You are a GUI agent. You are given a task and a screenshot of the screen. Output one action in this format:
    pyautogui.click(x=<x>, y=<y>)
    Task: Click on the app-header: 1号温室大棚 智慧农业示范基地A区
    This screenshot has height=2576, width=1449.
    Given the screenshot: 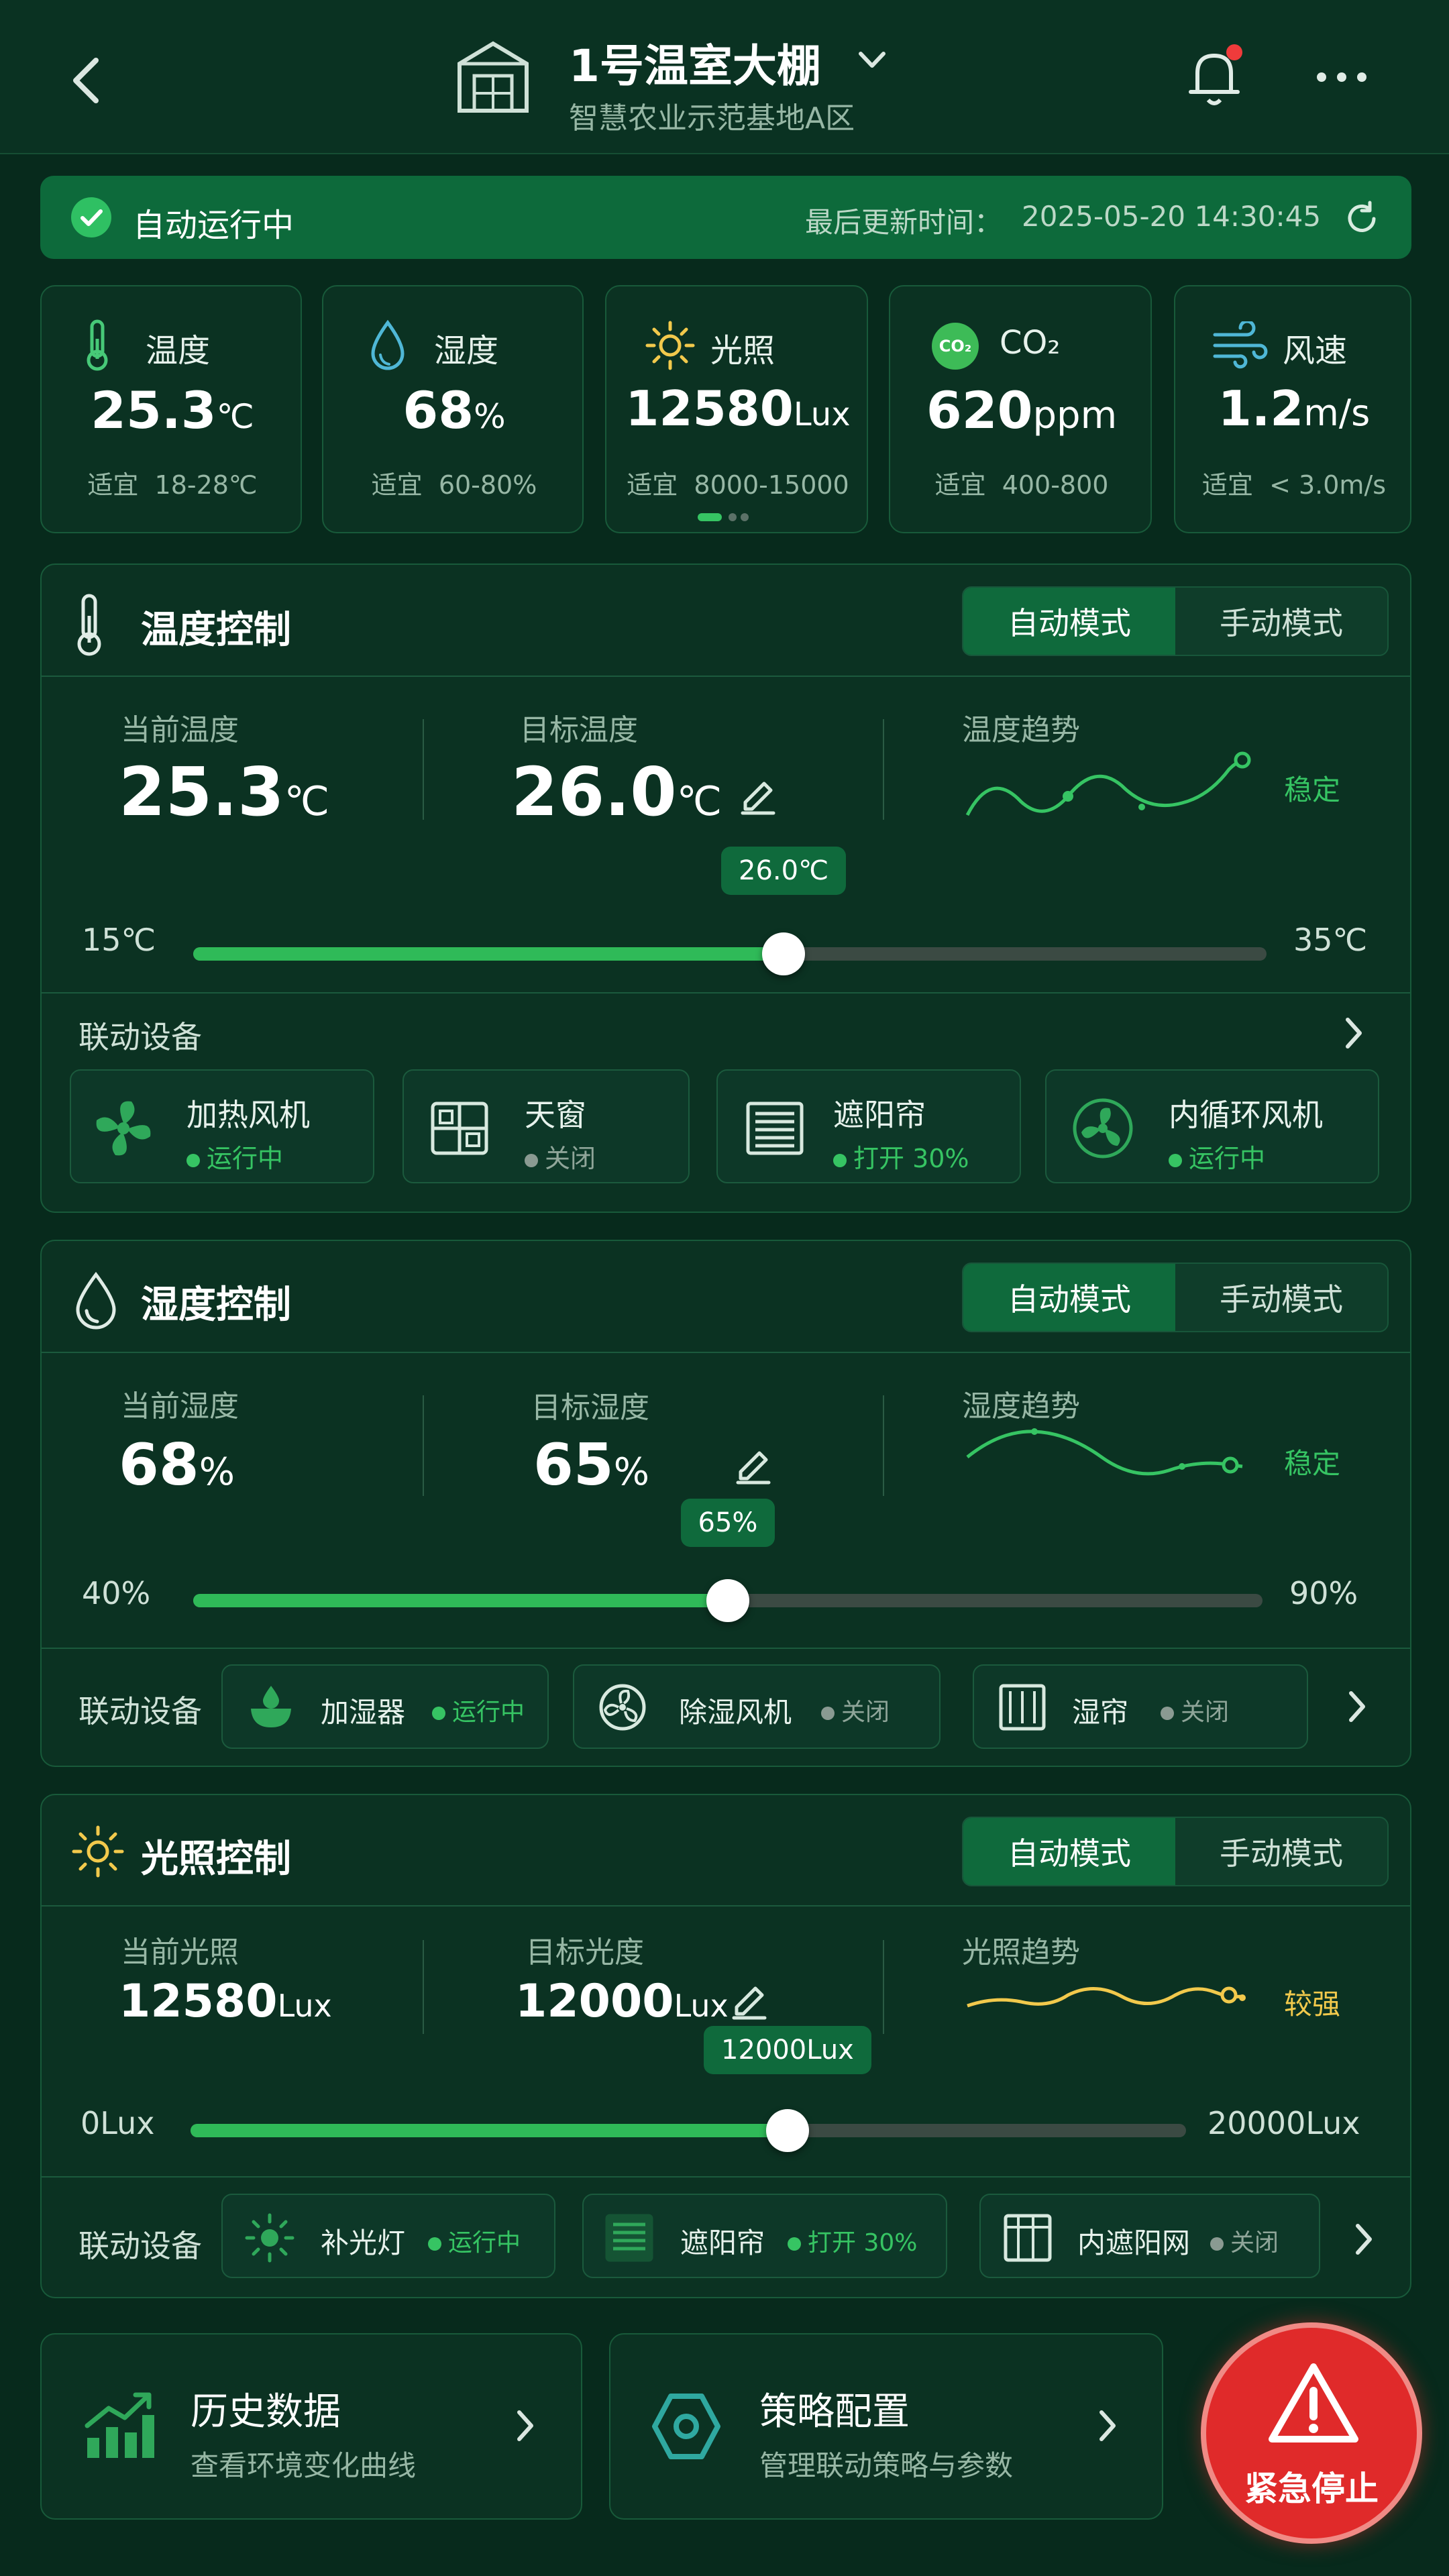 What is the action you would take?
    pyautogui.click(x=724, y=77)
    